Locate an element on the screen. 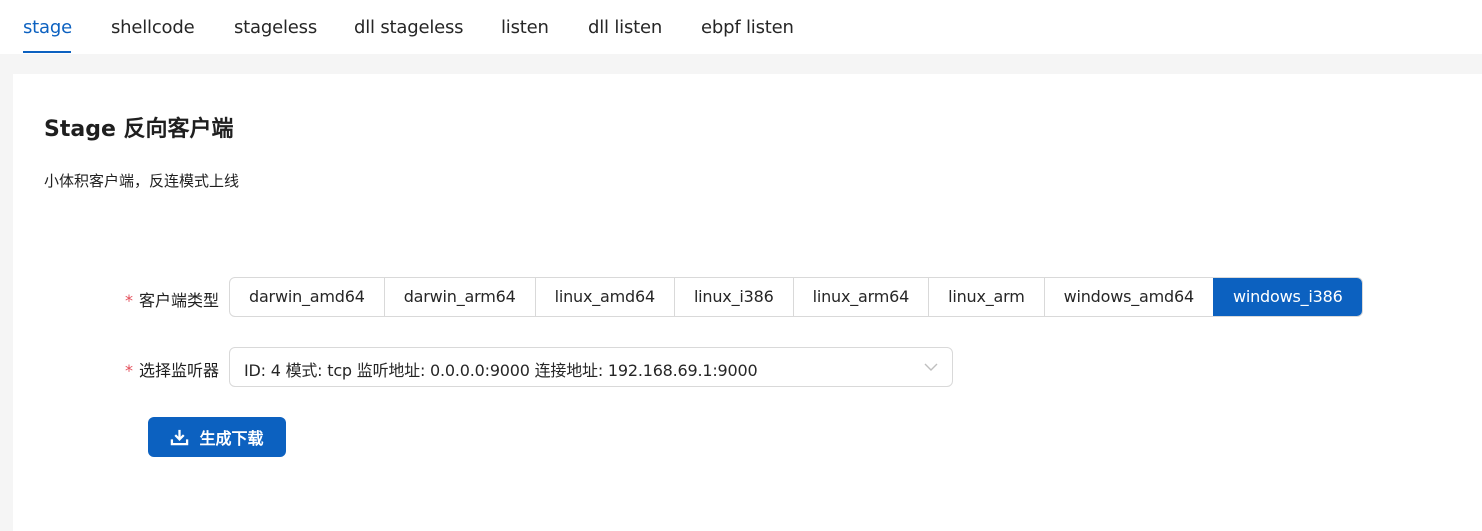  client-type-option-linux-arm64: linux_arm64 is located at coordinates (860, 297).